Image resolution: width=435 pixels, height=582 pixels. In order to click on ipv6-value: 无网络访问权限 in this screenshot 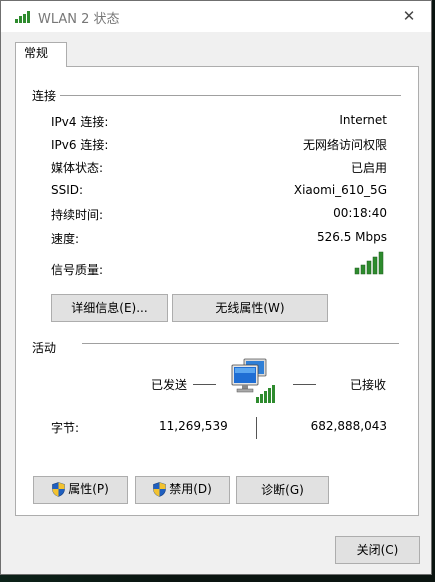, I will do `click(344, 145)`.